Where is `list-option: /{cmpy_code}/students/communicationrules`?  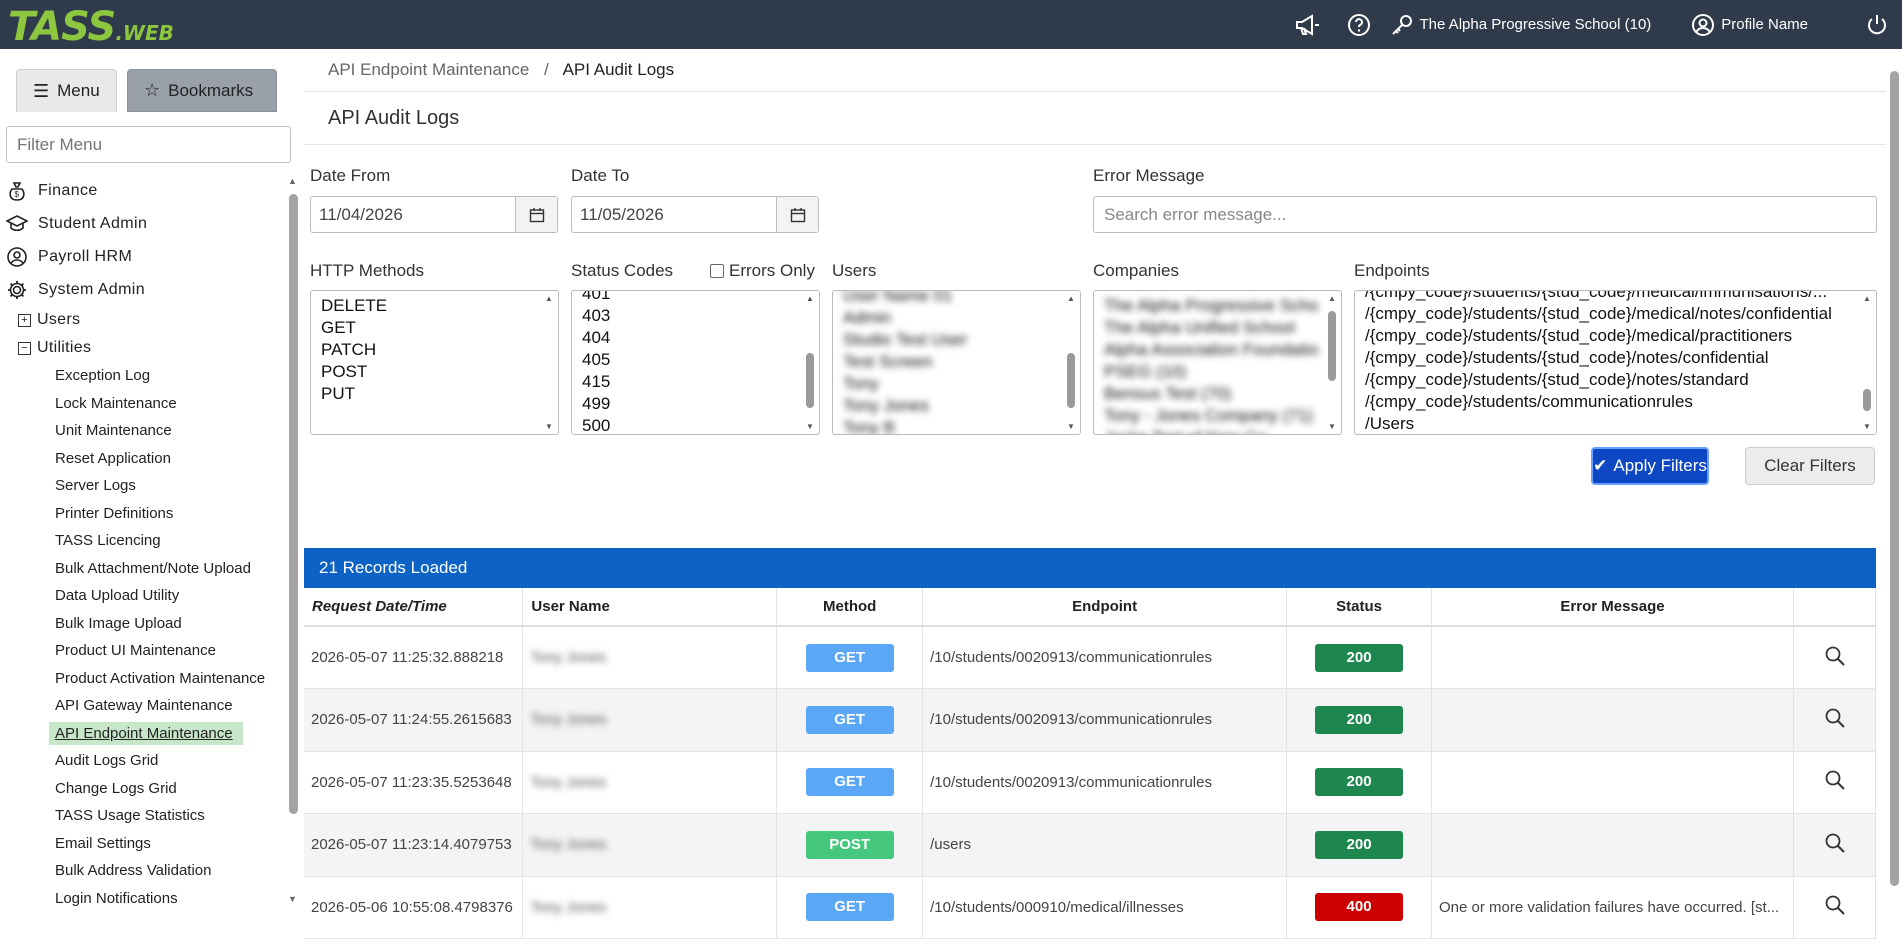 list-option: /{cmpy_code}/students/communicationrules is located at coordinates (1609, 402).